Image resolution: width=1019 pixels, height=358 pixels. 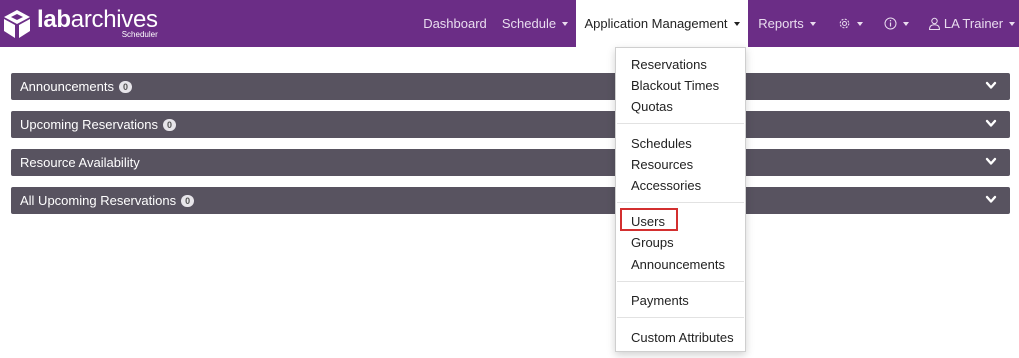 I want to click on brand-text: labarchives Scheduler, so click(x=97, y=23).